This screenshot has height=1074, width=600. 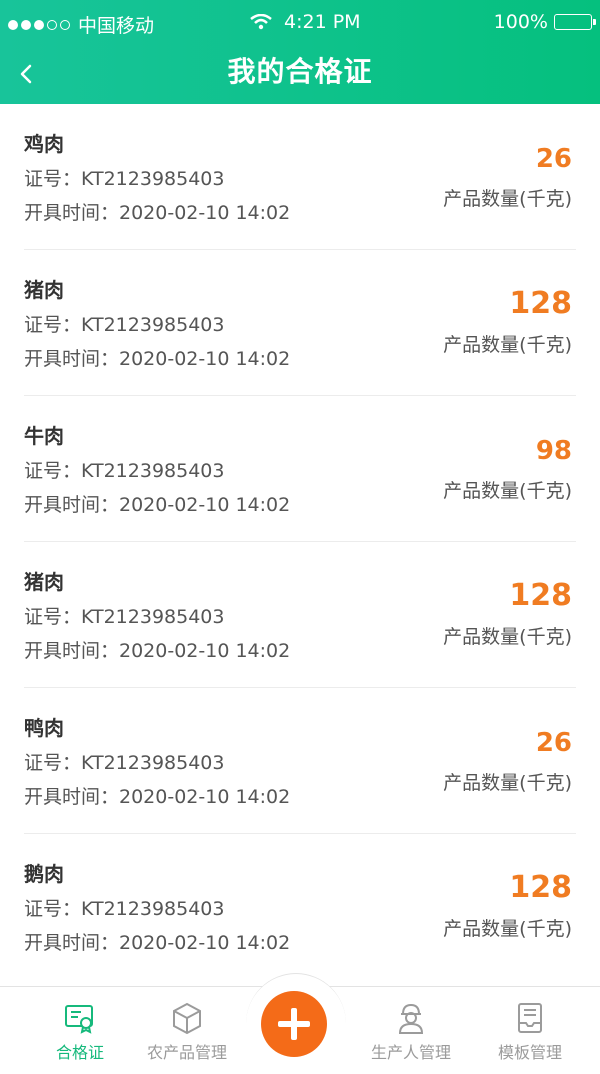 I want to click on fab-container, so click(x=296, y=1023).